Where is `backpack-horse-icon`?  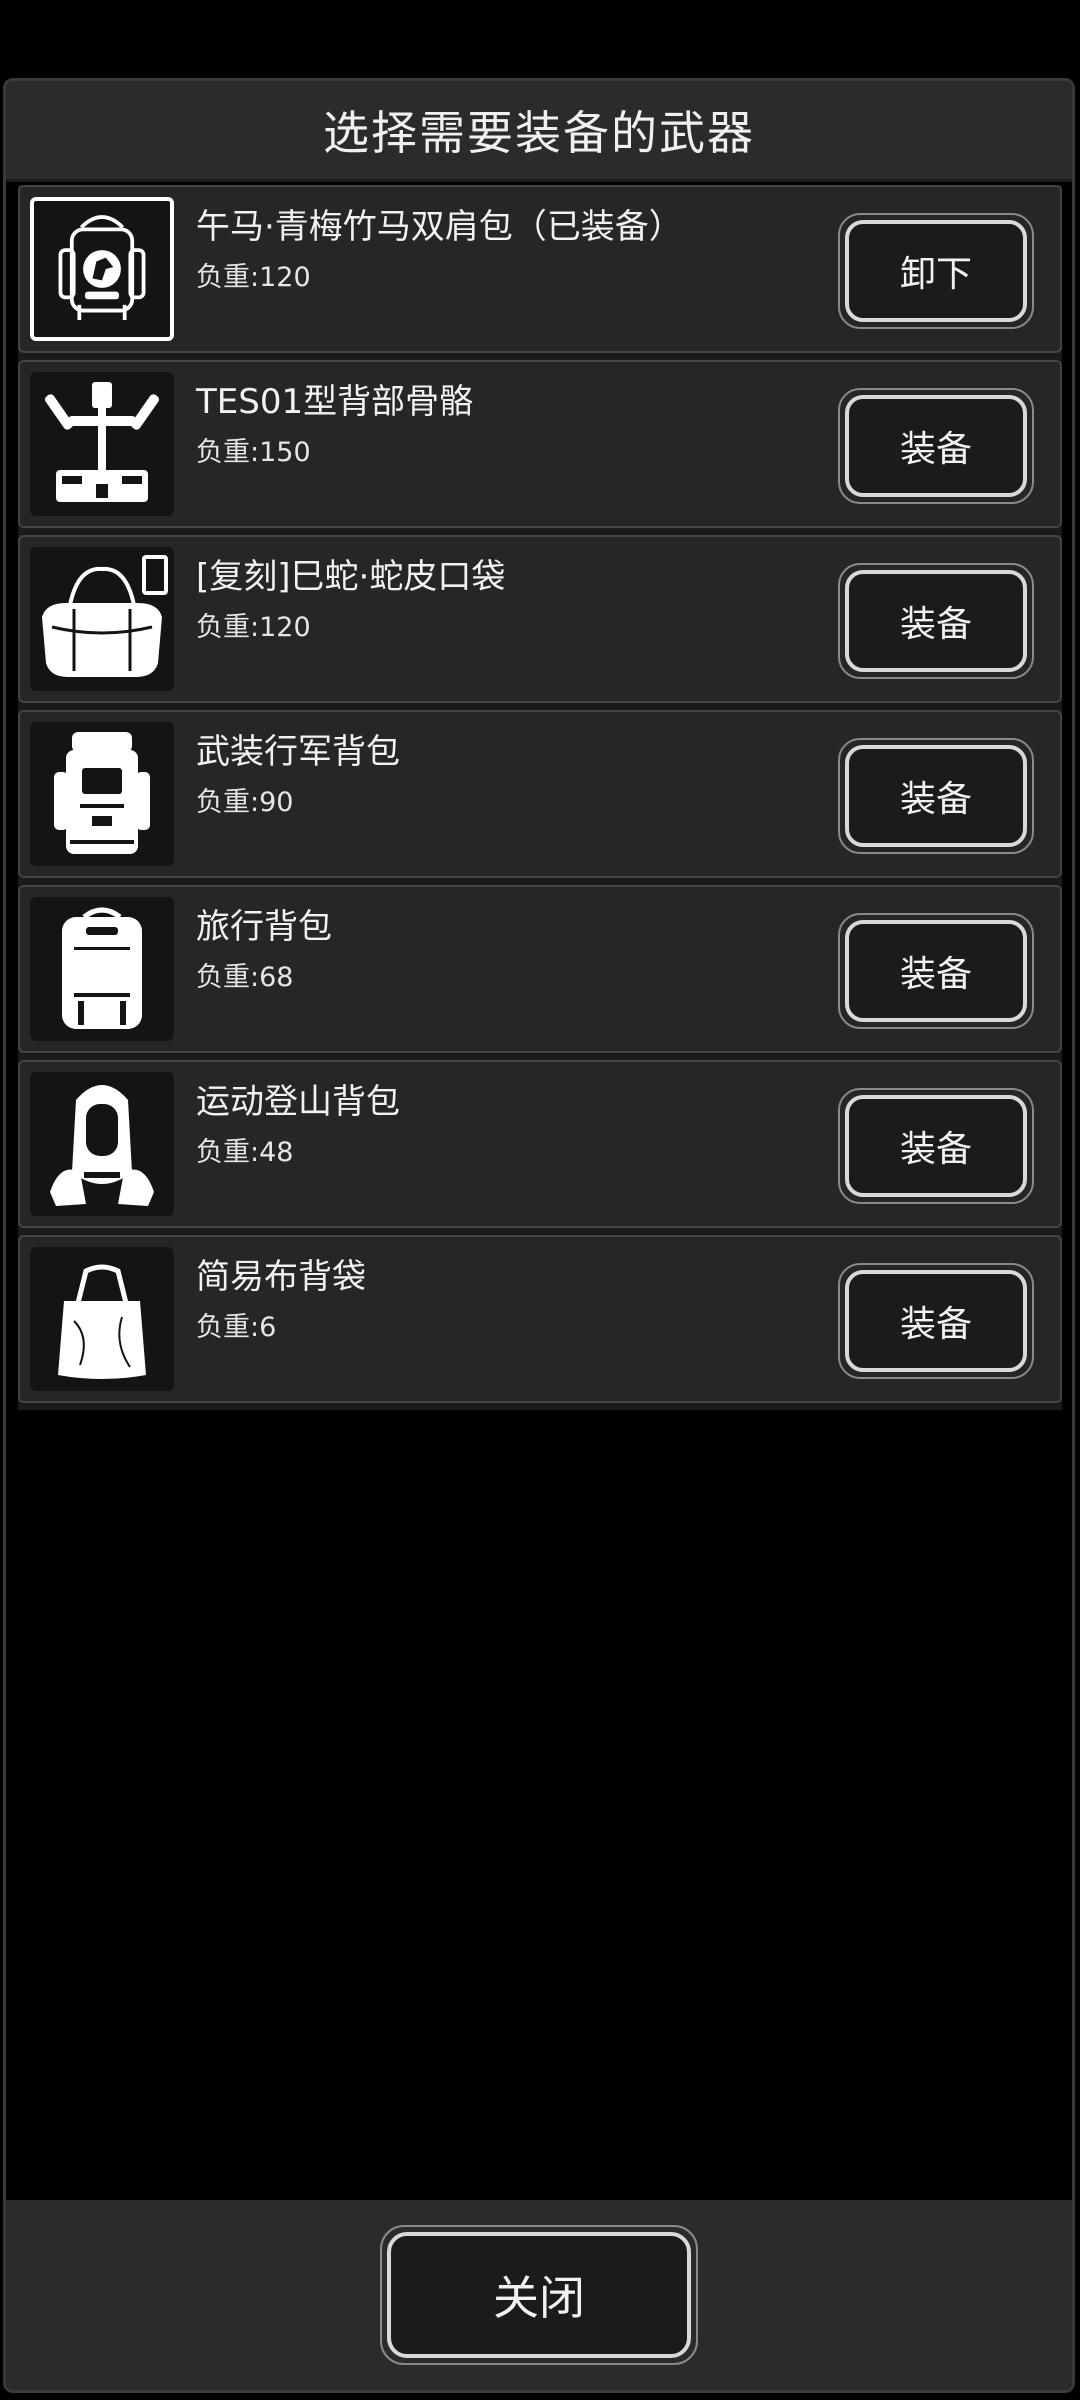 backpack-horse-icon is located at coordinates (102, 269).